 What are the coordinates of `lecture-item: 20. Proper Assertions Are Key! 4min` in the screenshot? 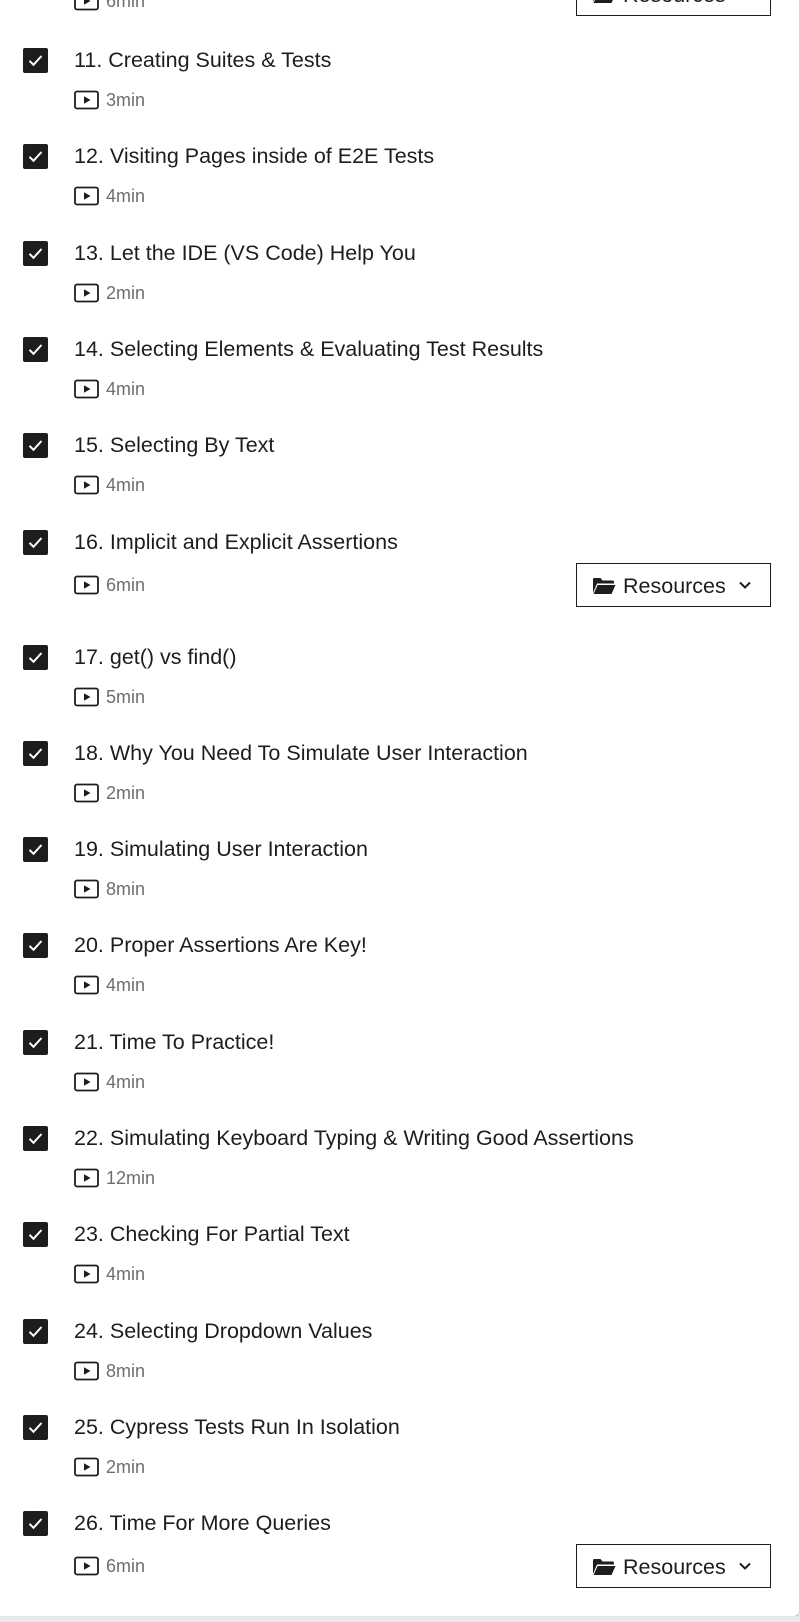 It's located at (399, 980).